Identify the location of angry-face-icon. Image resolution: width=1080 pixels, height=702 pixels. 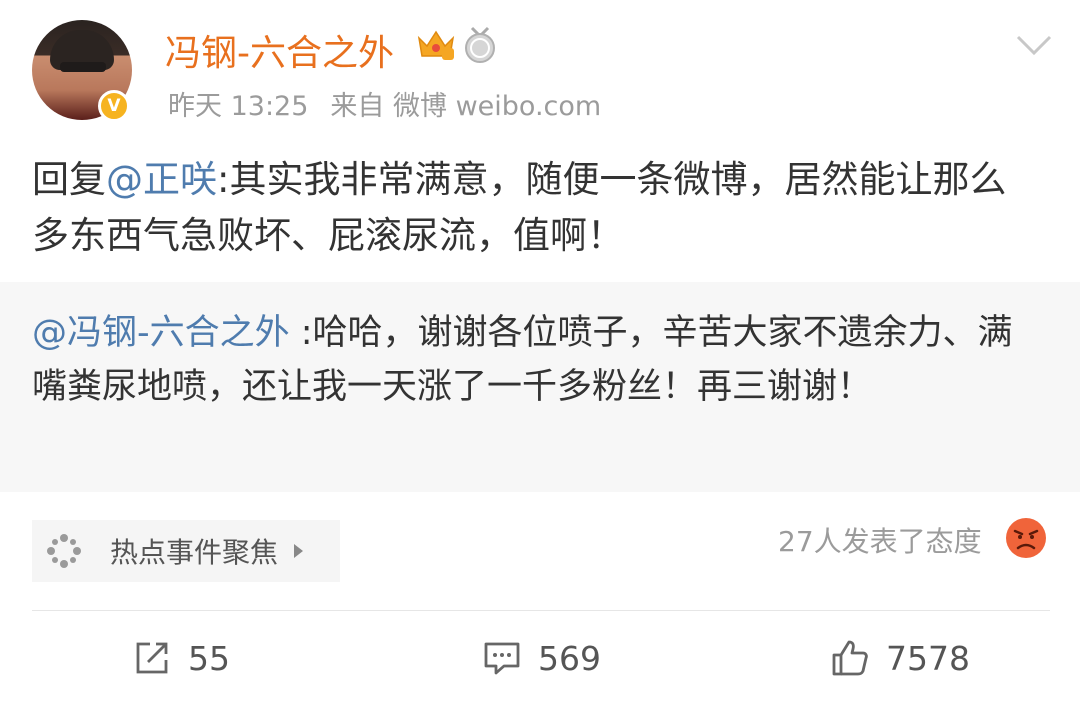
(1026, 538).